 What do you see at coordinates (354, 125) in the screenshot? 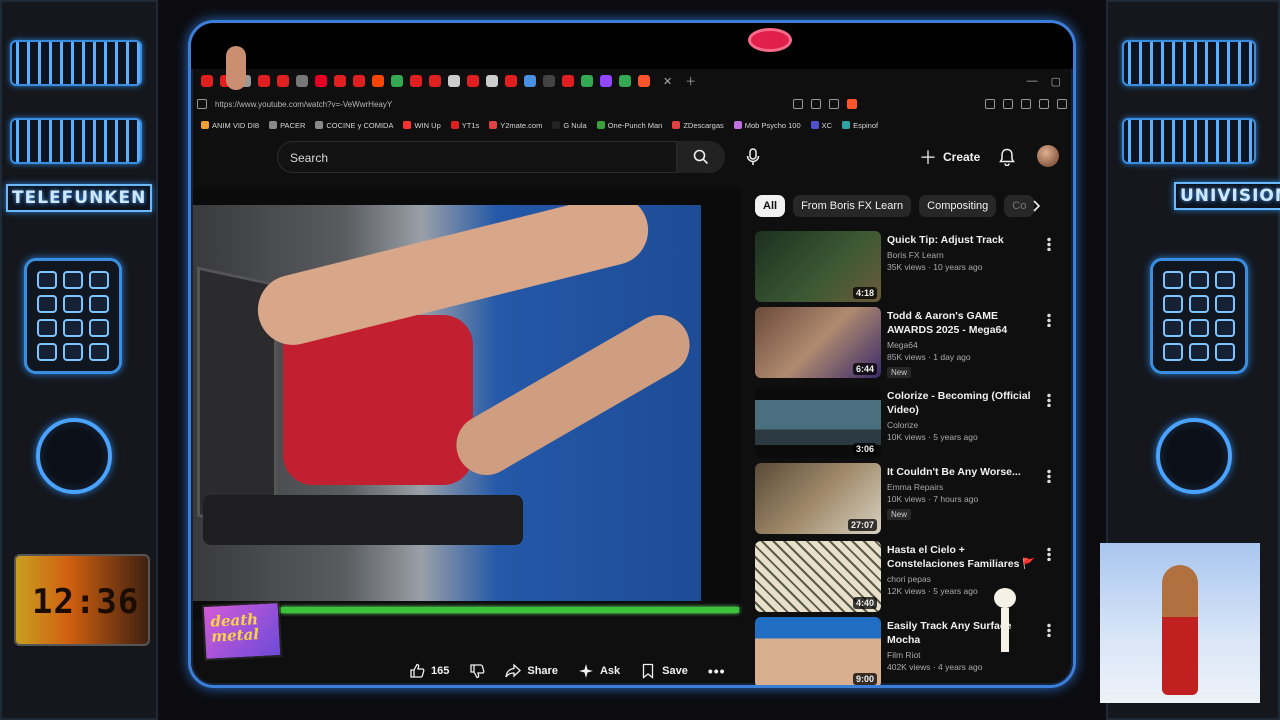
I see `bookmark-item: COCINE y COMIDA` at bounding box center [354, 125].